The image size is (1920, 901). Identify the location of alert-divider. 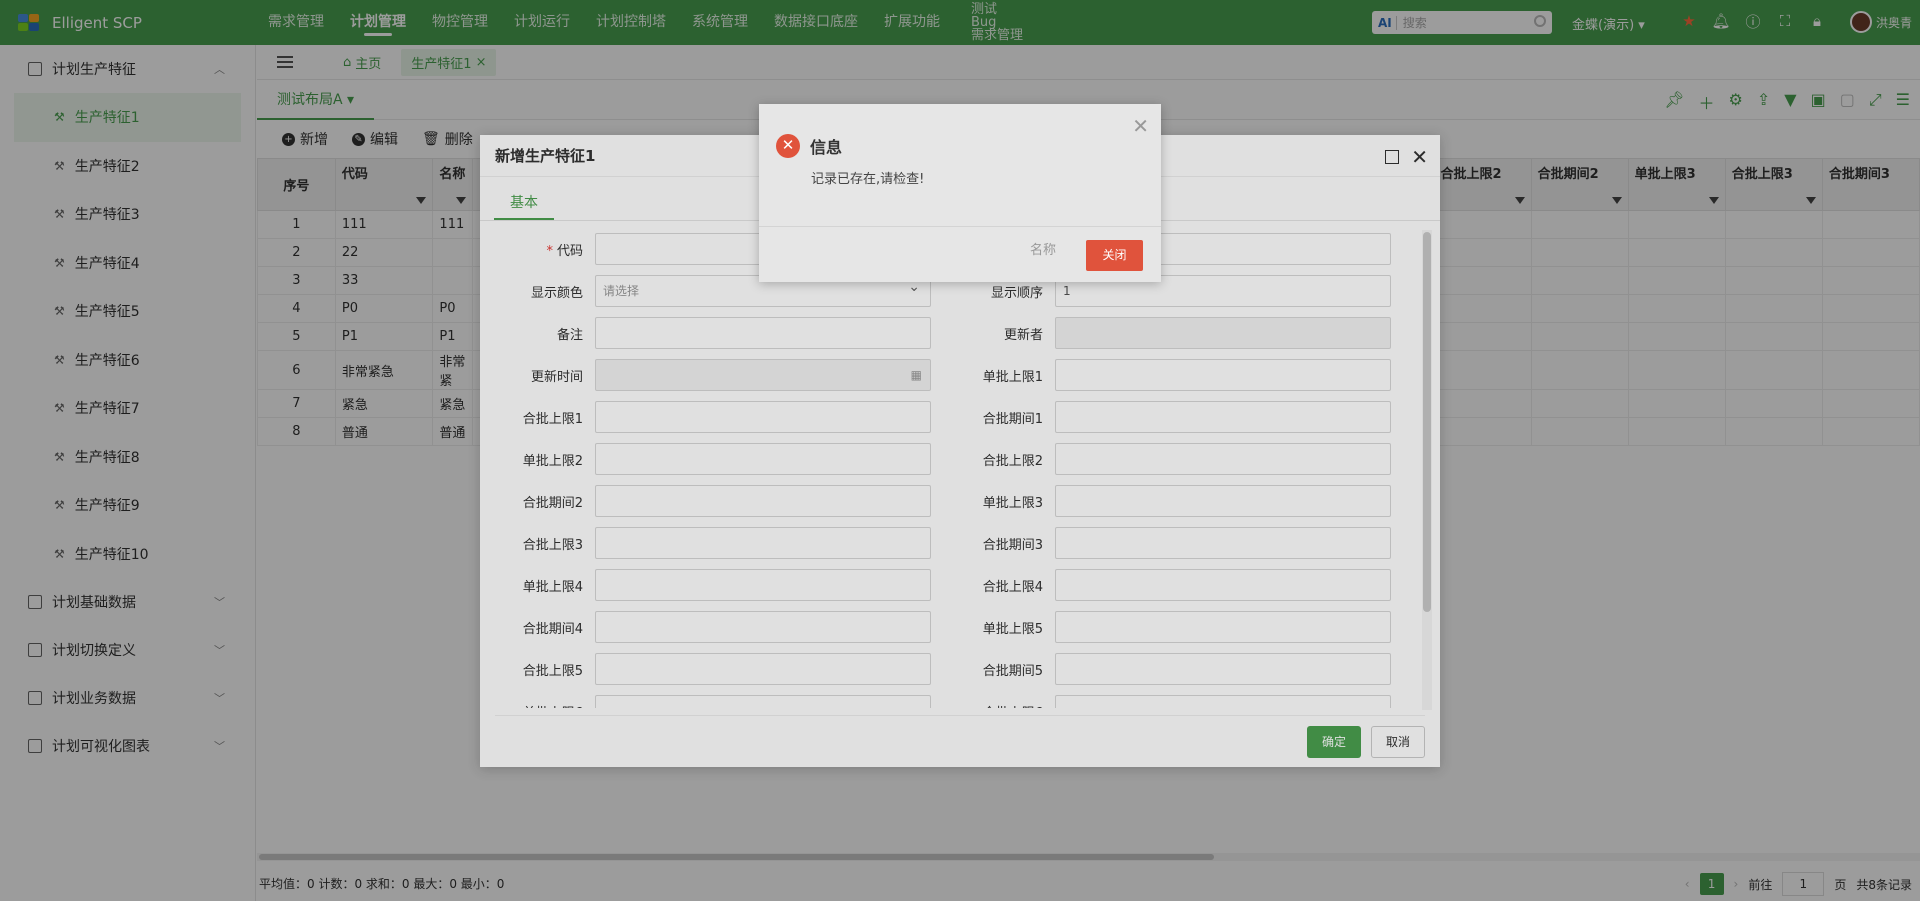
(960, 226).